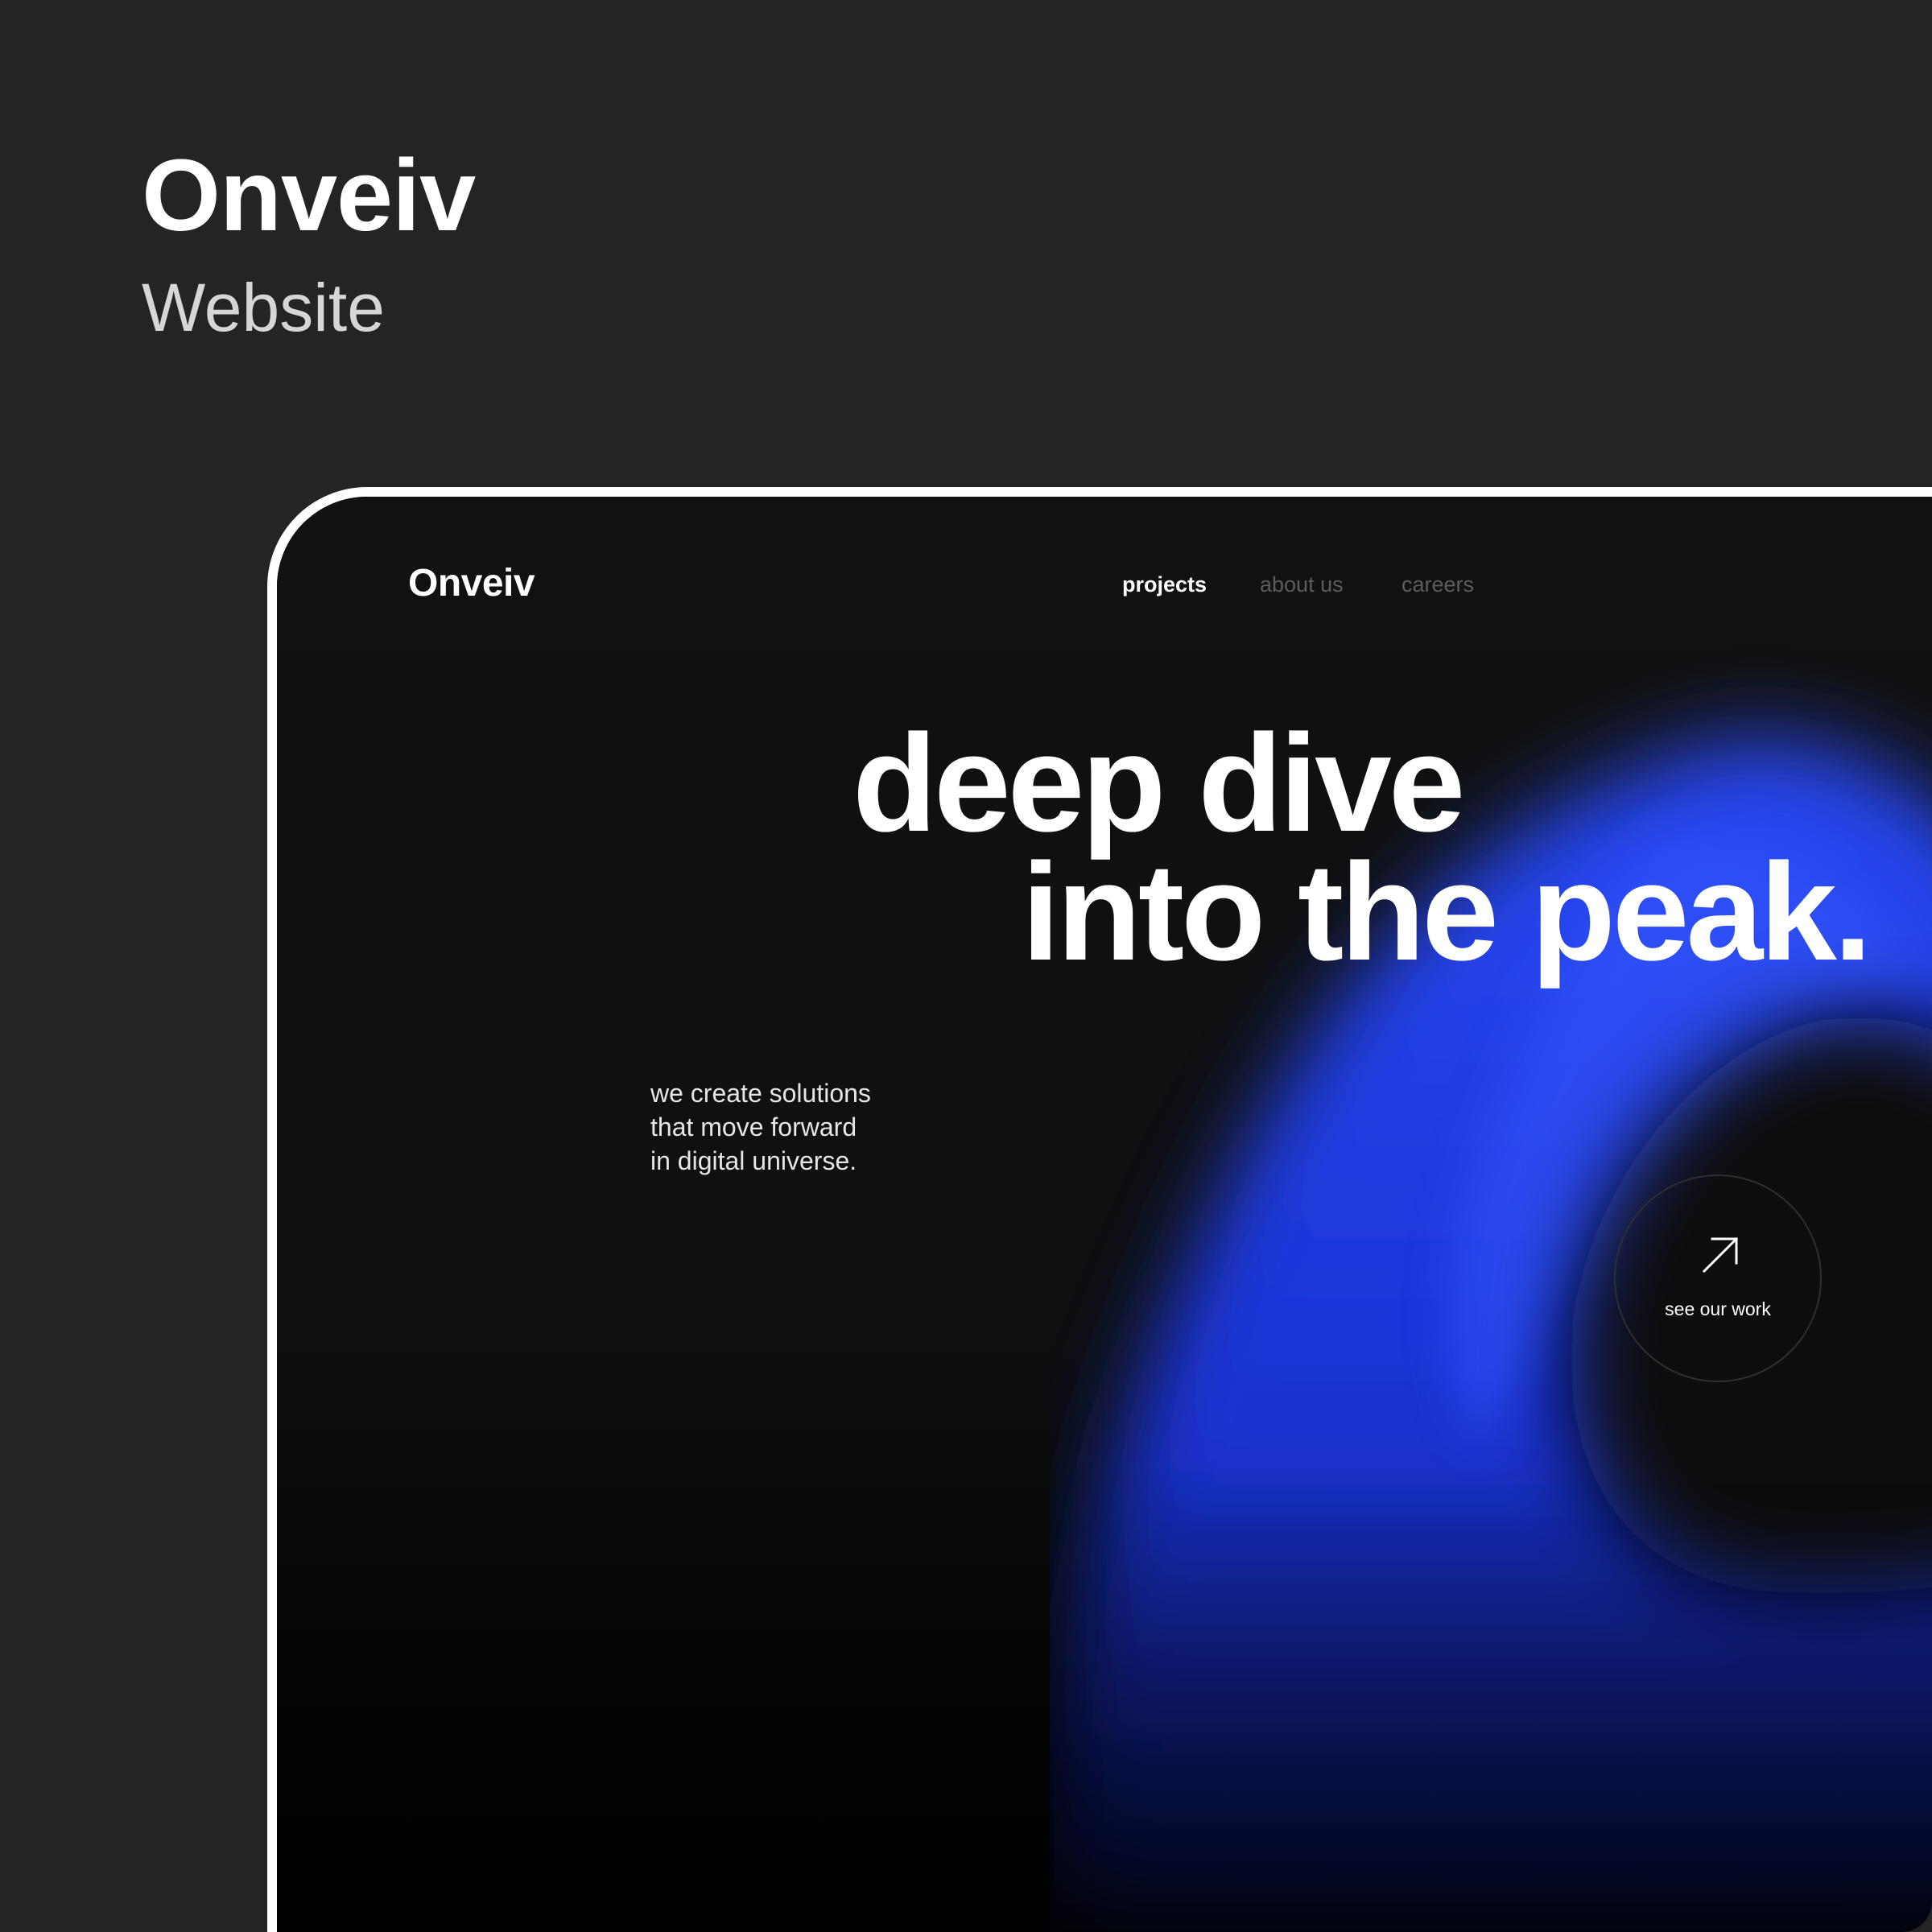 This screenshot has width=1932, height=1932. Describe the element at coordinates (1718, 1278) in the screenshot. I see `see-our-work-button: see our work` at that location.